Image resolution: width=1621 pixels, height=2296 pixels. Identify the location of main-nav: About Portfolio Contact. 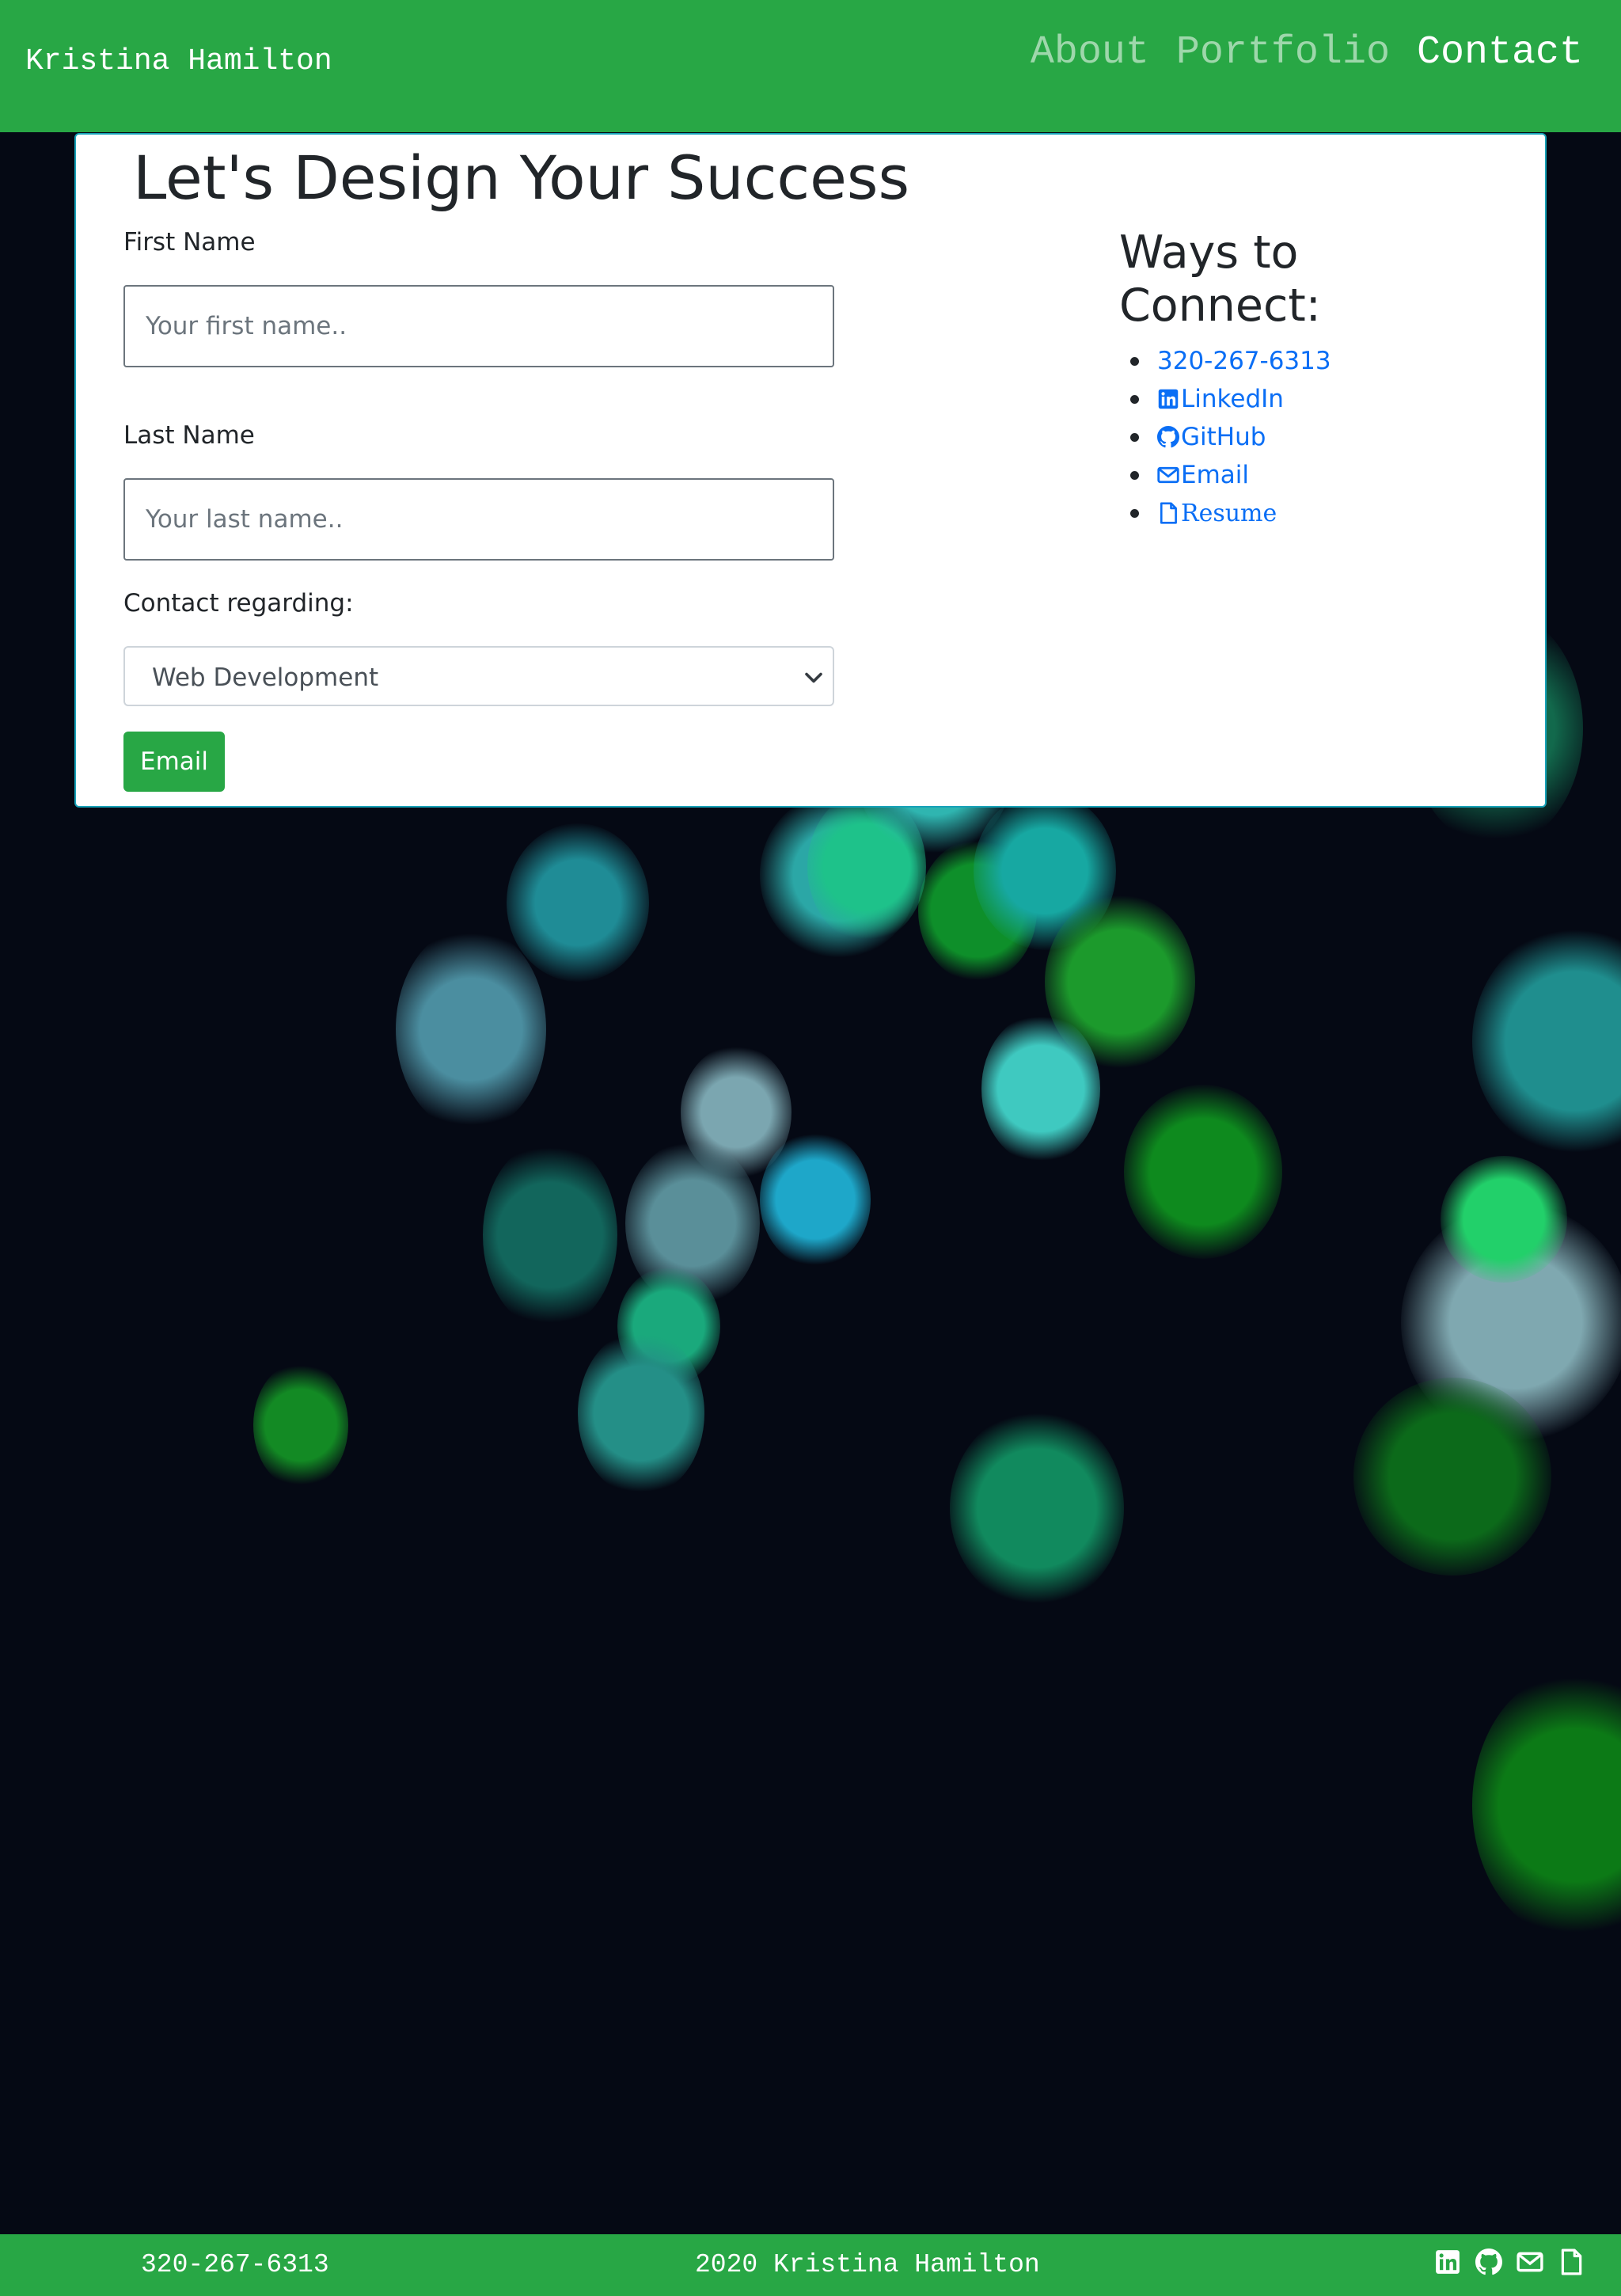
(1307, 52).